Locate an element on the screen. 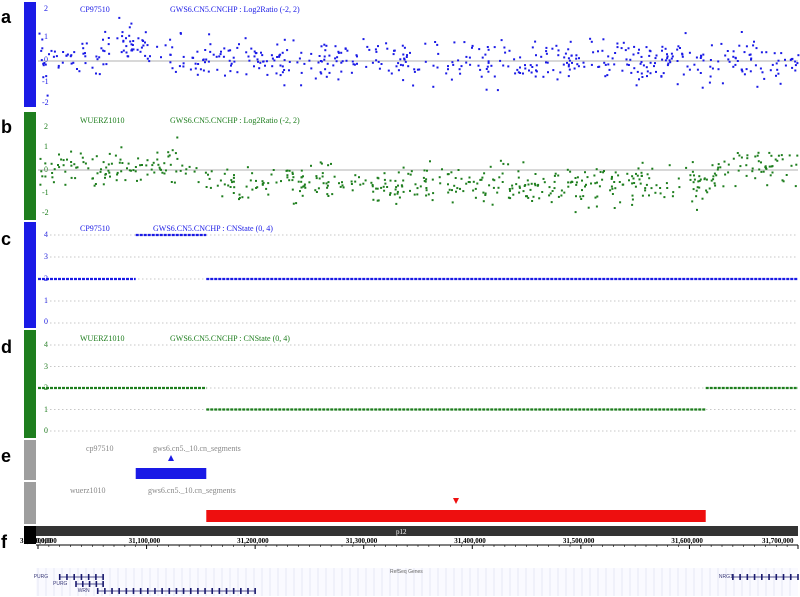 The width and height of the screenshot is (800, 597). gene-label-wrn: WRN is located at coordinates (83, 591).